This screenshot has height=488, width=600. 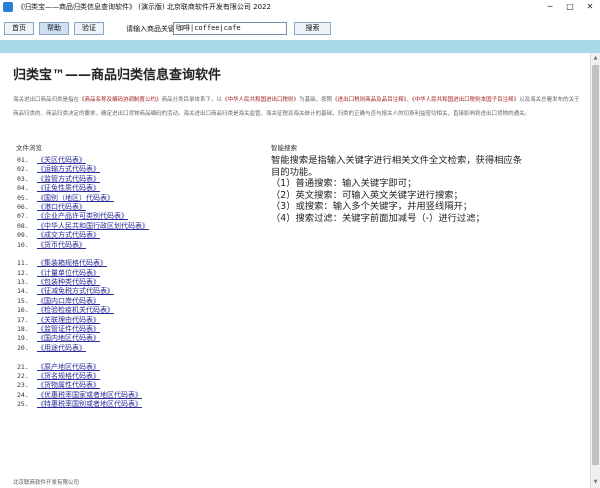 What do you see at coordinates (137, 245) in the screenshot?
I see `file-list-item: 10. 《货币代码表》` at bounding box center [137, 245].